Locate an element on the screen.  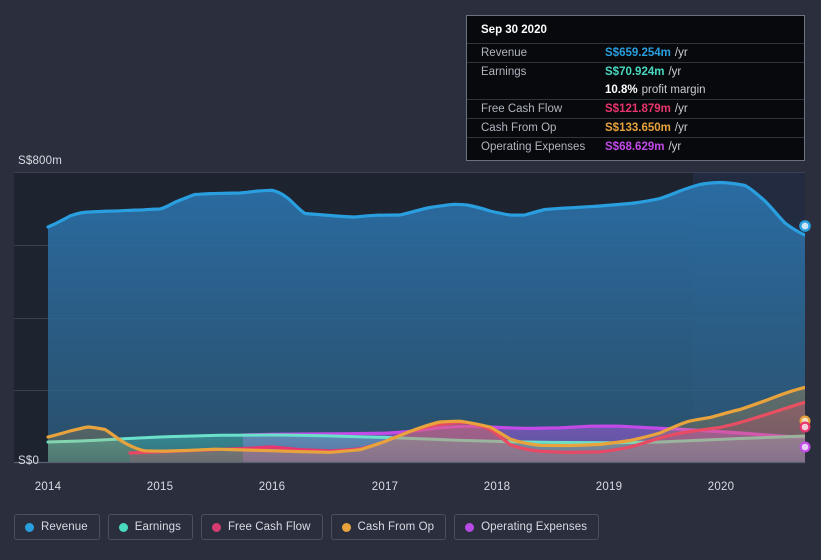
legend-item-free-cash-flow: Free Cash Flow is located at coordinates (261, 527).